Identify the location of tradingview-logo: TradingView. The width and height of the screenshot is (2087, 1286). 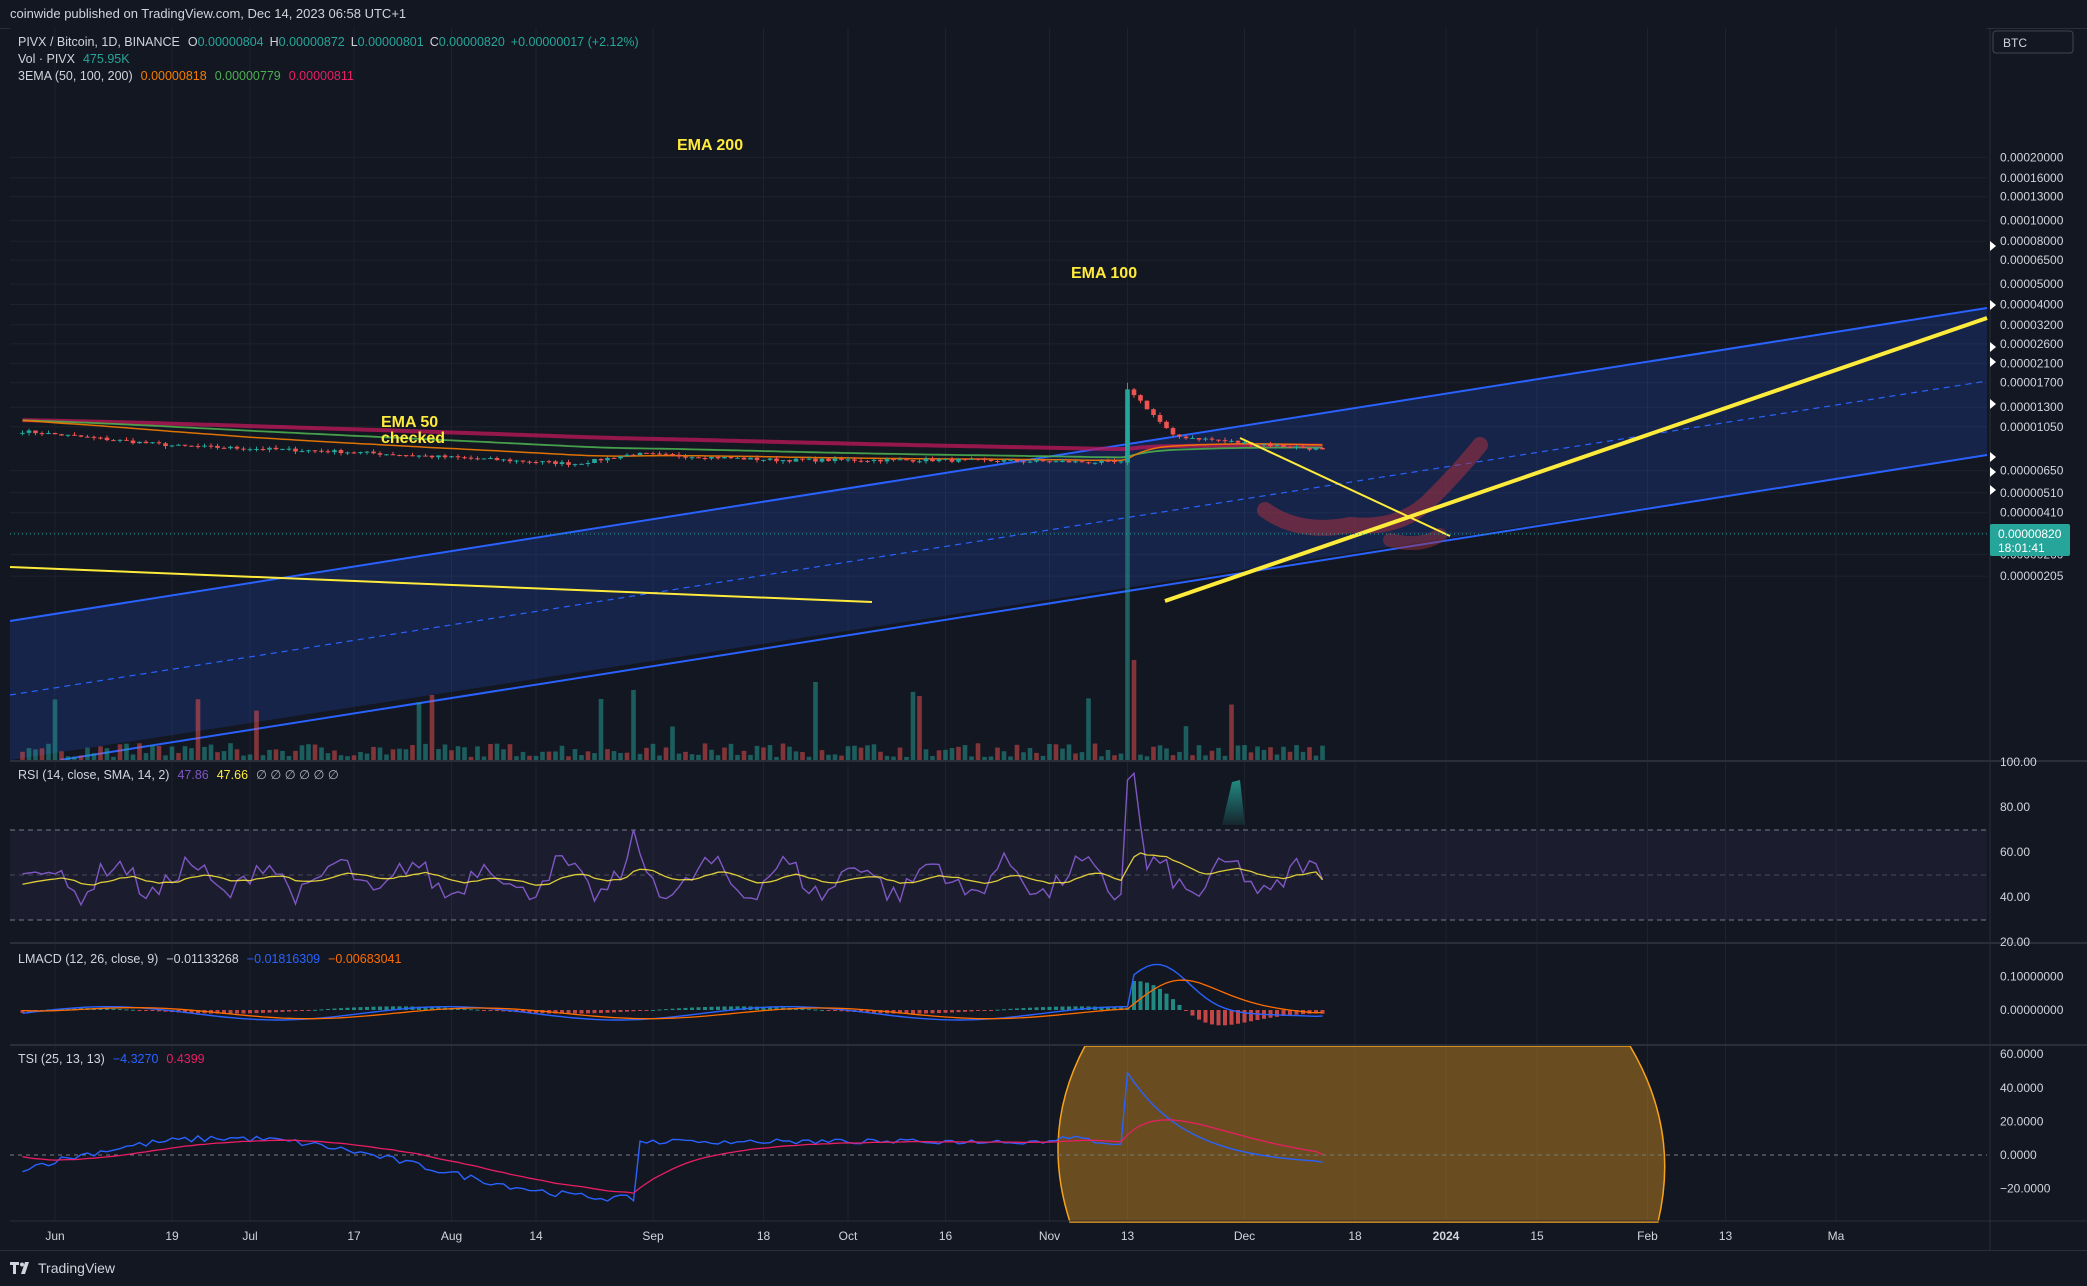
(62, 1268).